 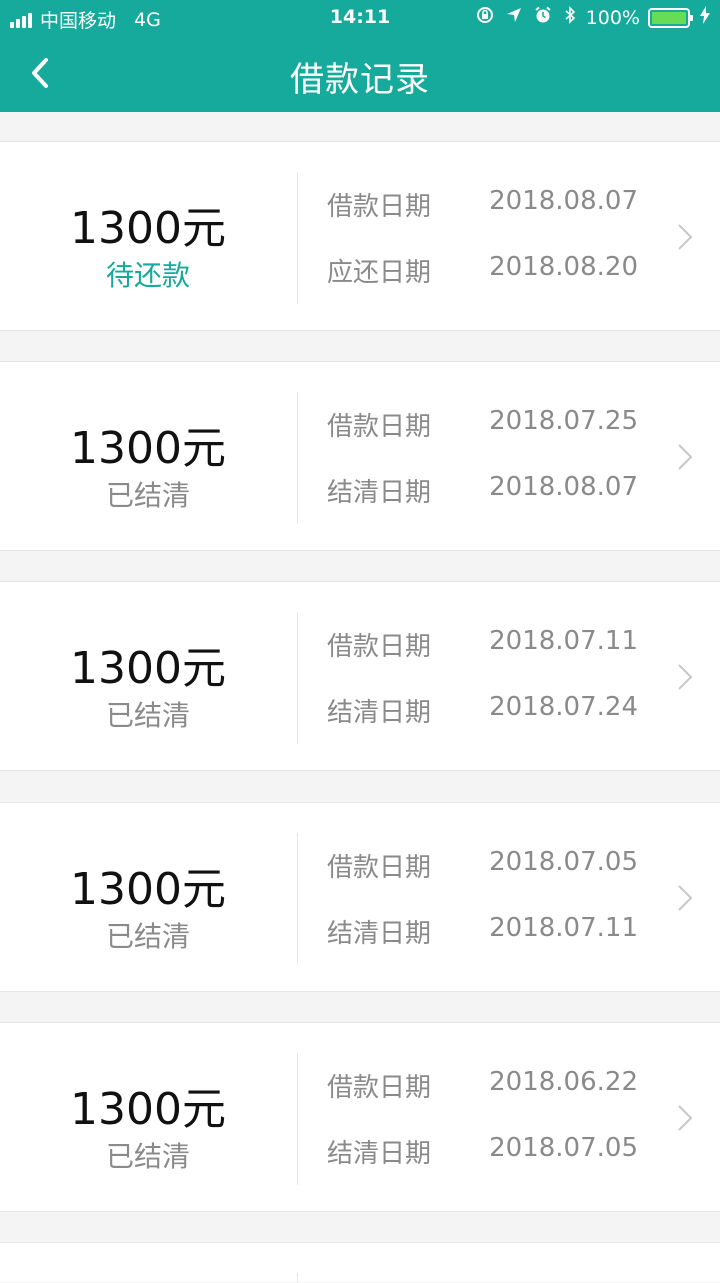 What do you see at coordinates (570, 17) in the screenshot?
I see `bluetooth-icon` at bounding box center [570, 17].